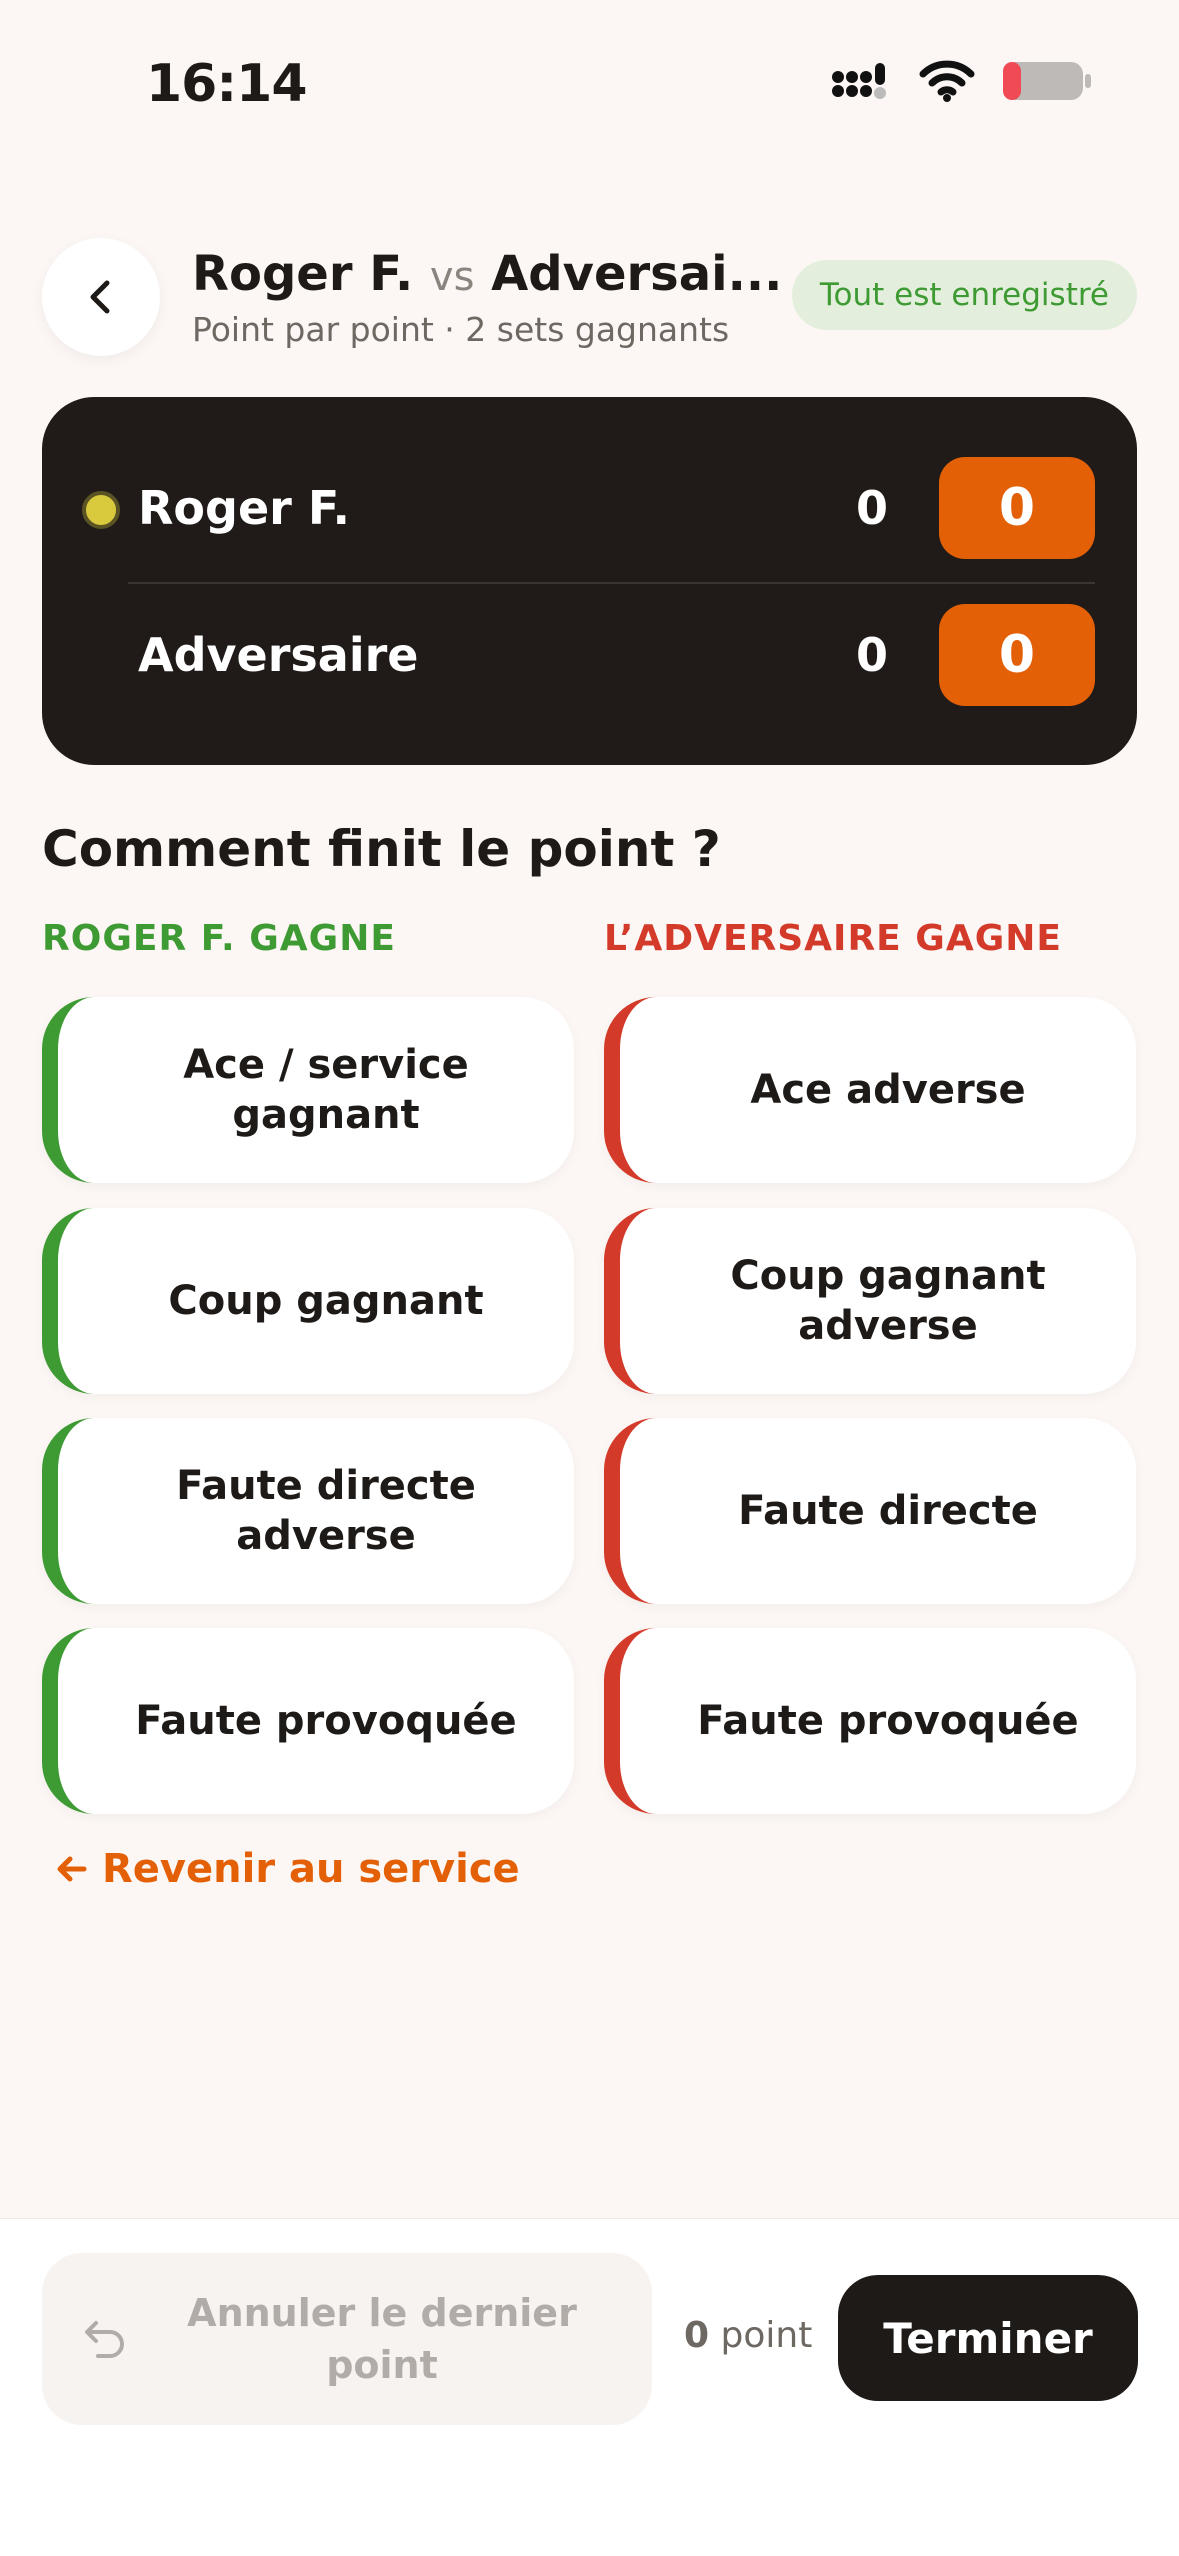 The height and width of the screenshot is (2556, 1179). What do you see at coordinates (988, 2338) in the screenshot?
I see `finish-button: Terminer` at bounding box center [988, 2338].